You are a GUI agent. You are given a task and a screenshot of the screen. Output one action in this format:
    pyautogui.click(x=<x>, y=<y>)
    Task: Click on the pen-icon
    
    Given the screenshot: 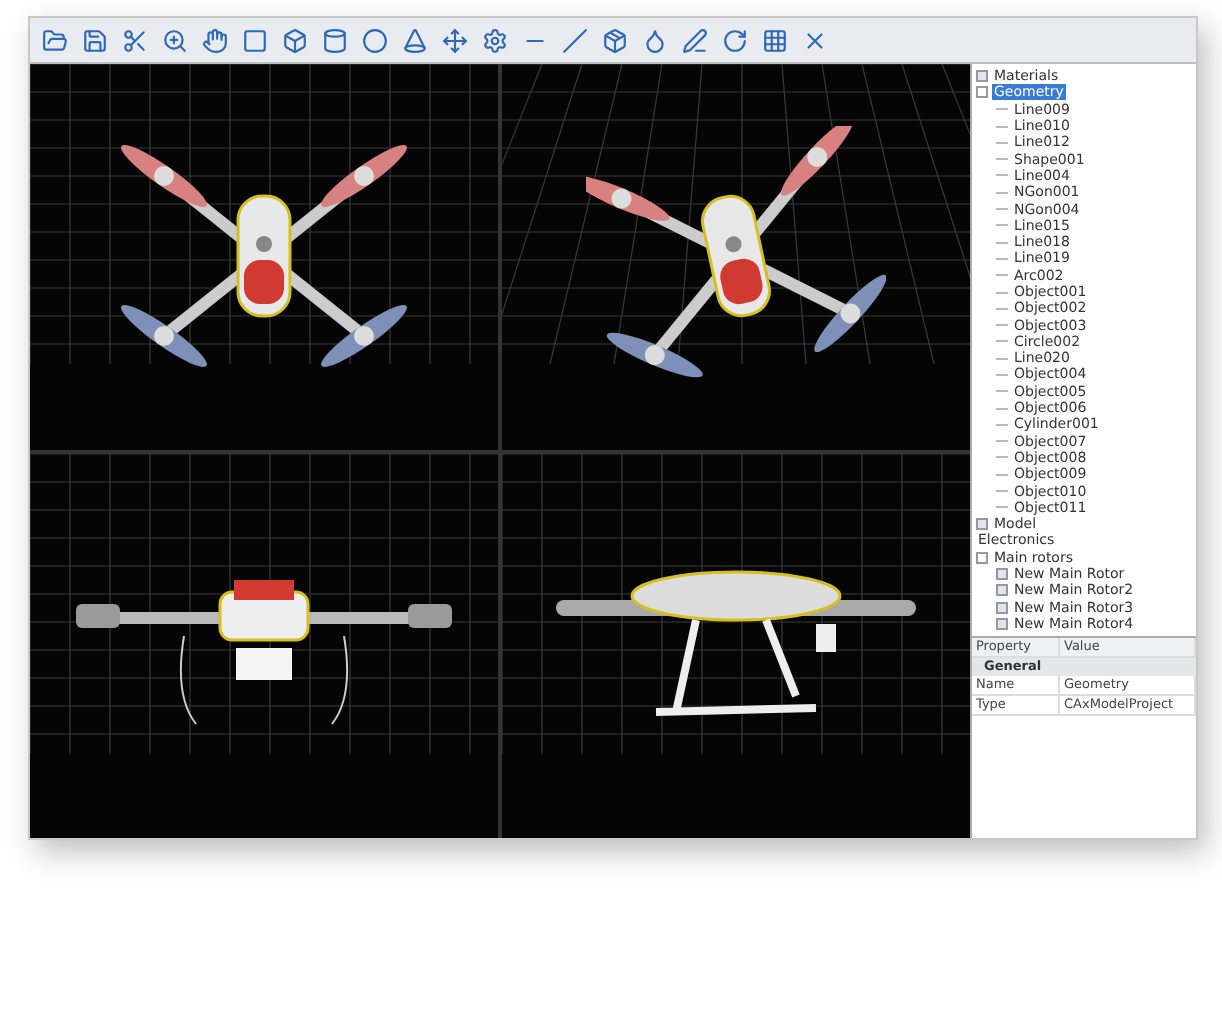 What is the action you would take?
    pyautogui.click(x=695, y=40)
    